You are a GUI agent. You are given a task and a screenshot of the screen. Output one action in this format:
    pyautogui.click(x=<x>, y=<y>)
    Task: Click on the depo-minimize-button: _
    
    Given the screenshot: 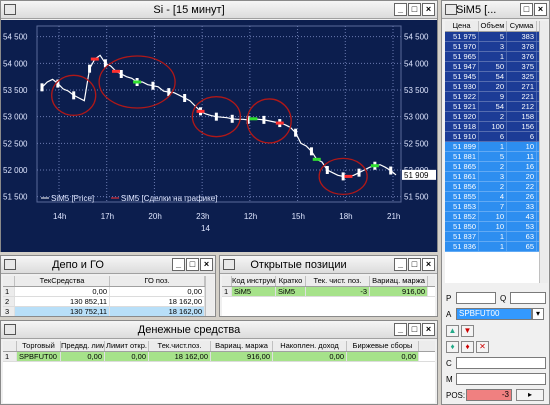 What is the action you would take?
    pyautogui.click(x=178, y=264)
    